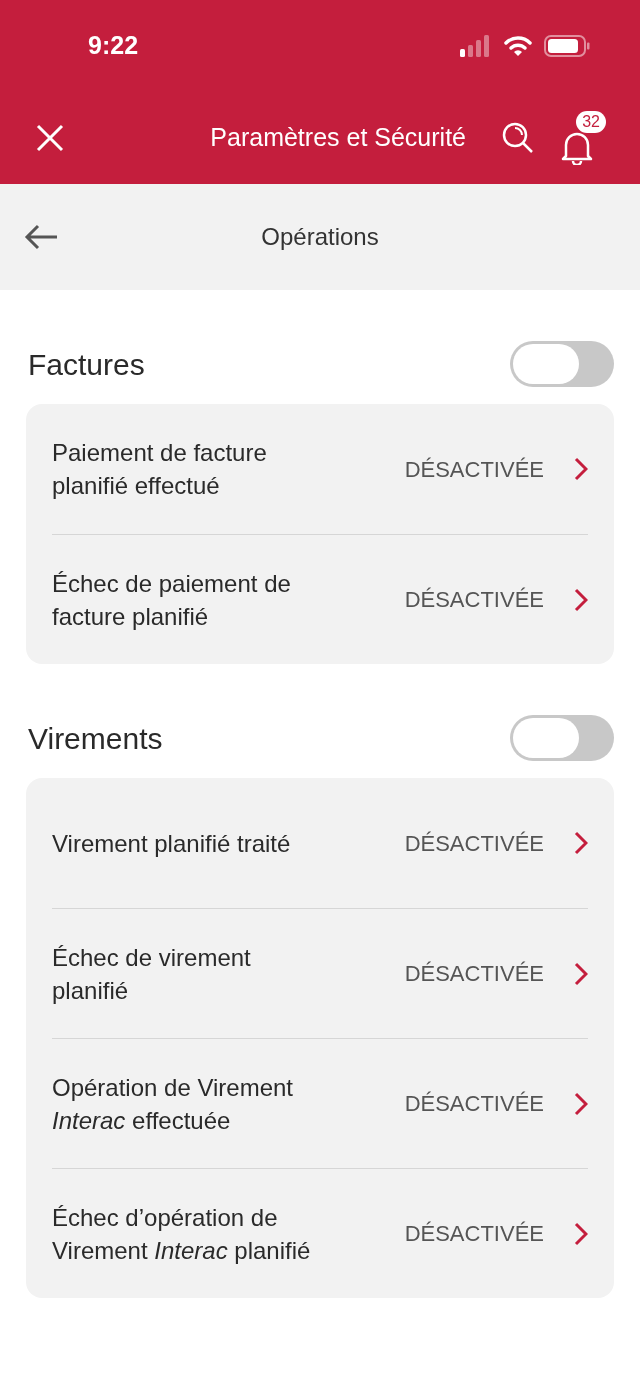 The height and width of the screenshot is (1387, 640). Describe the element at coordinates (152, 974) in the screenshot. I see `setting-label: Échec de virement planifié` at that location.